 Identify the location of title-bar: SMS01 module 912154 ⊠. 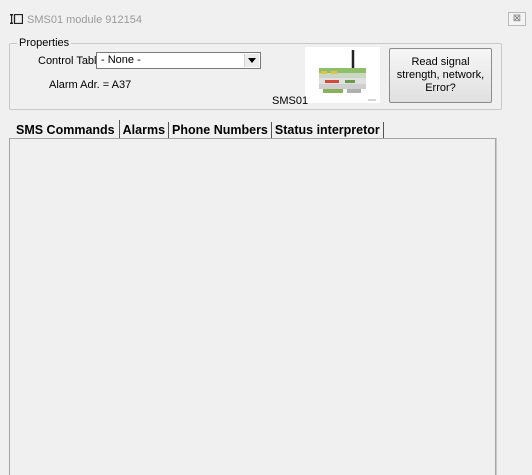
(266, 18).